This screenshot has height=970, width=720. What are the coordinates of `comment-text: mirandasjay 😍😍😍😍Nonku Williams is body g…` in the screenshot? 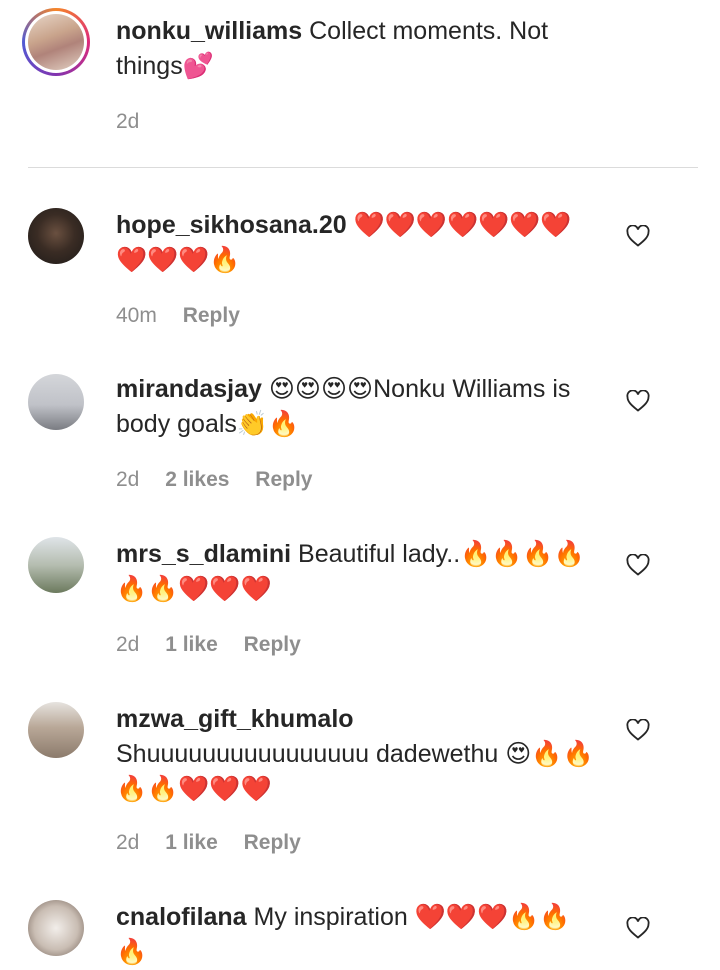 It's located at (356, 407).